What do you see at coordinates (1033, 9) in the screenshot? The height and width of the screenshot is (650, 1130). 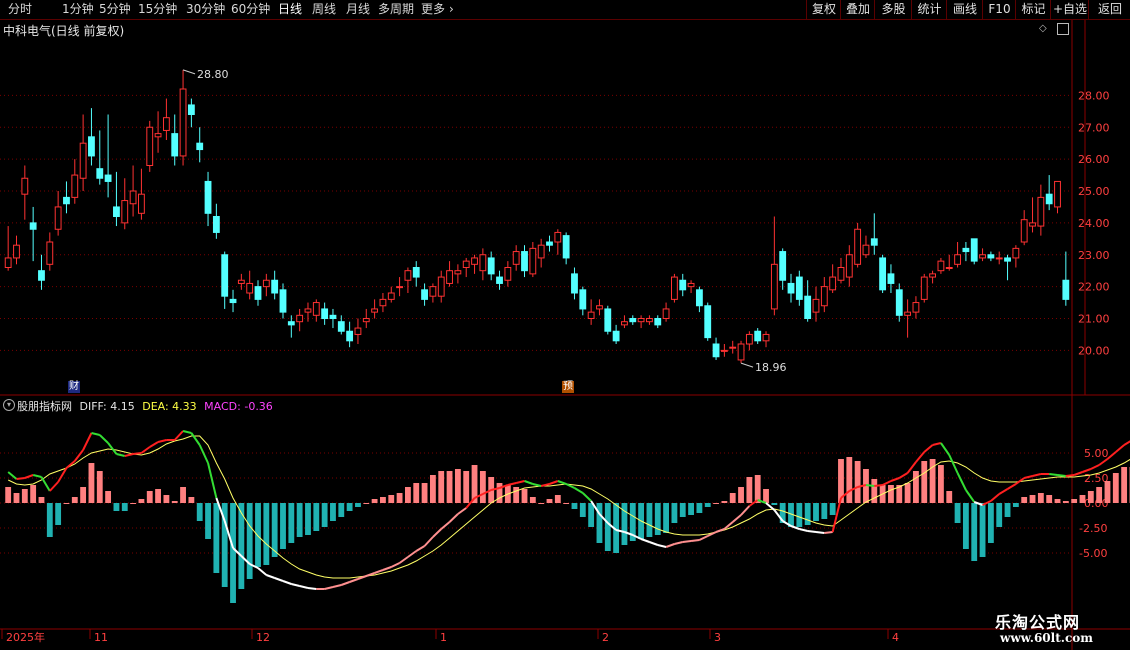 I see `toolbar-button-6: 标记` at bounding box center [1033, 9].